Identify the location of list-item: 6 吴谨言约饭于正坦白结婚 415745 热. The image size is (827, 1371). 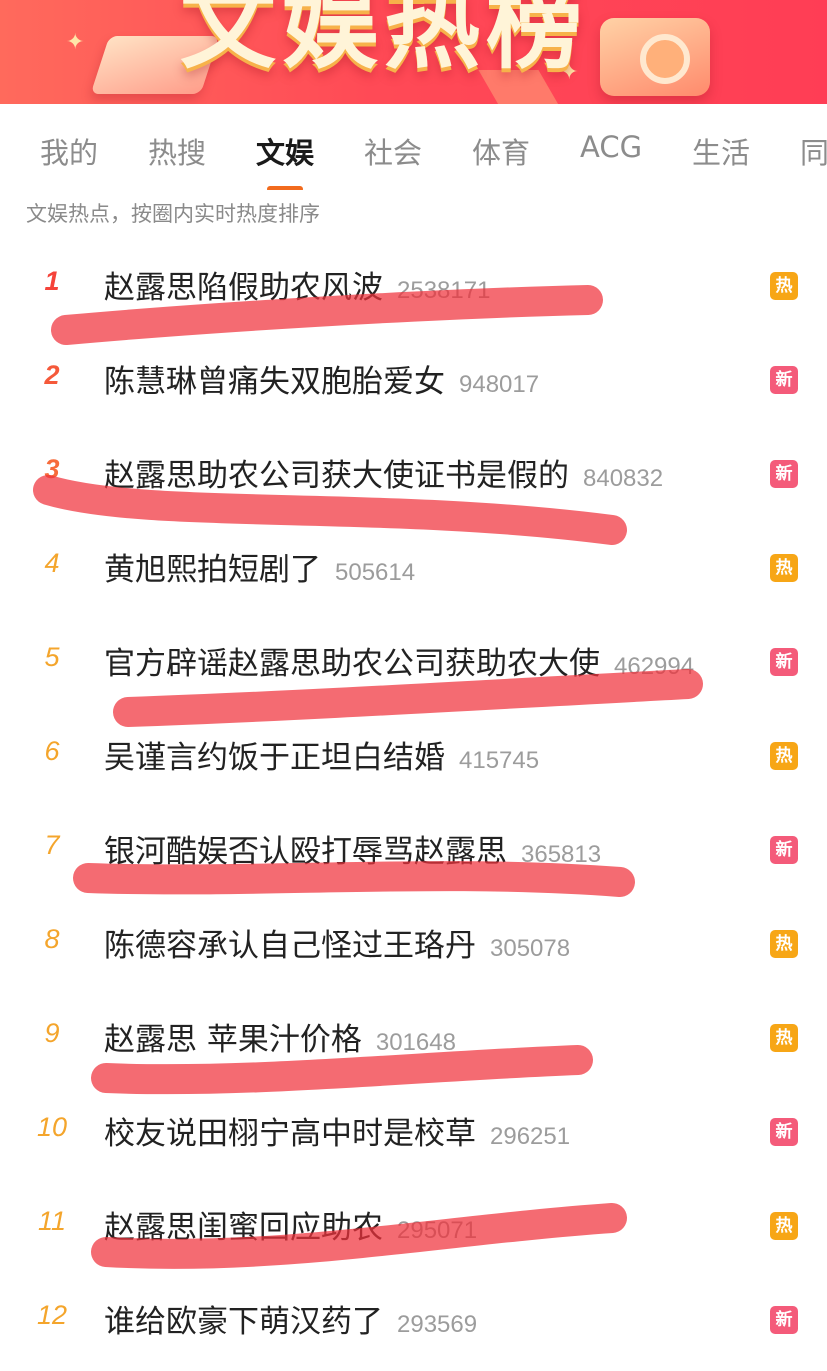
(413, 757).